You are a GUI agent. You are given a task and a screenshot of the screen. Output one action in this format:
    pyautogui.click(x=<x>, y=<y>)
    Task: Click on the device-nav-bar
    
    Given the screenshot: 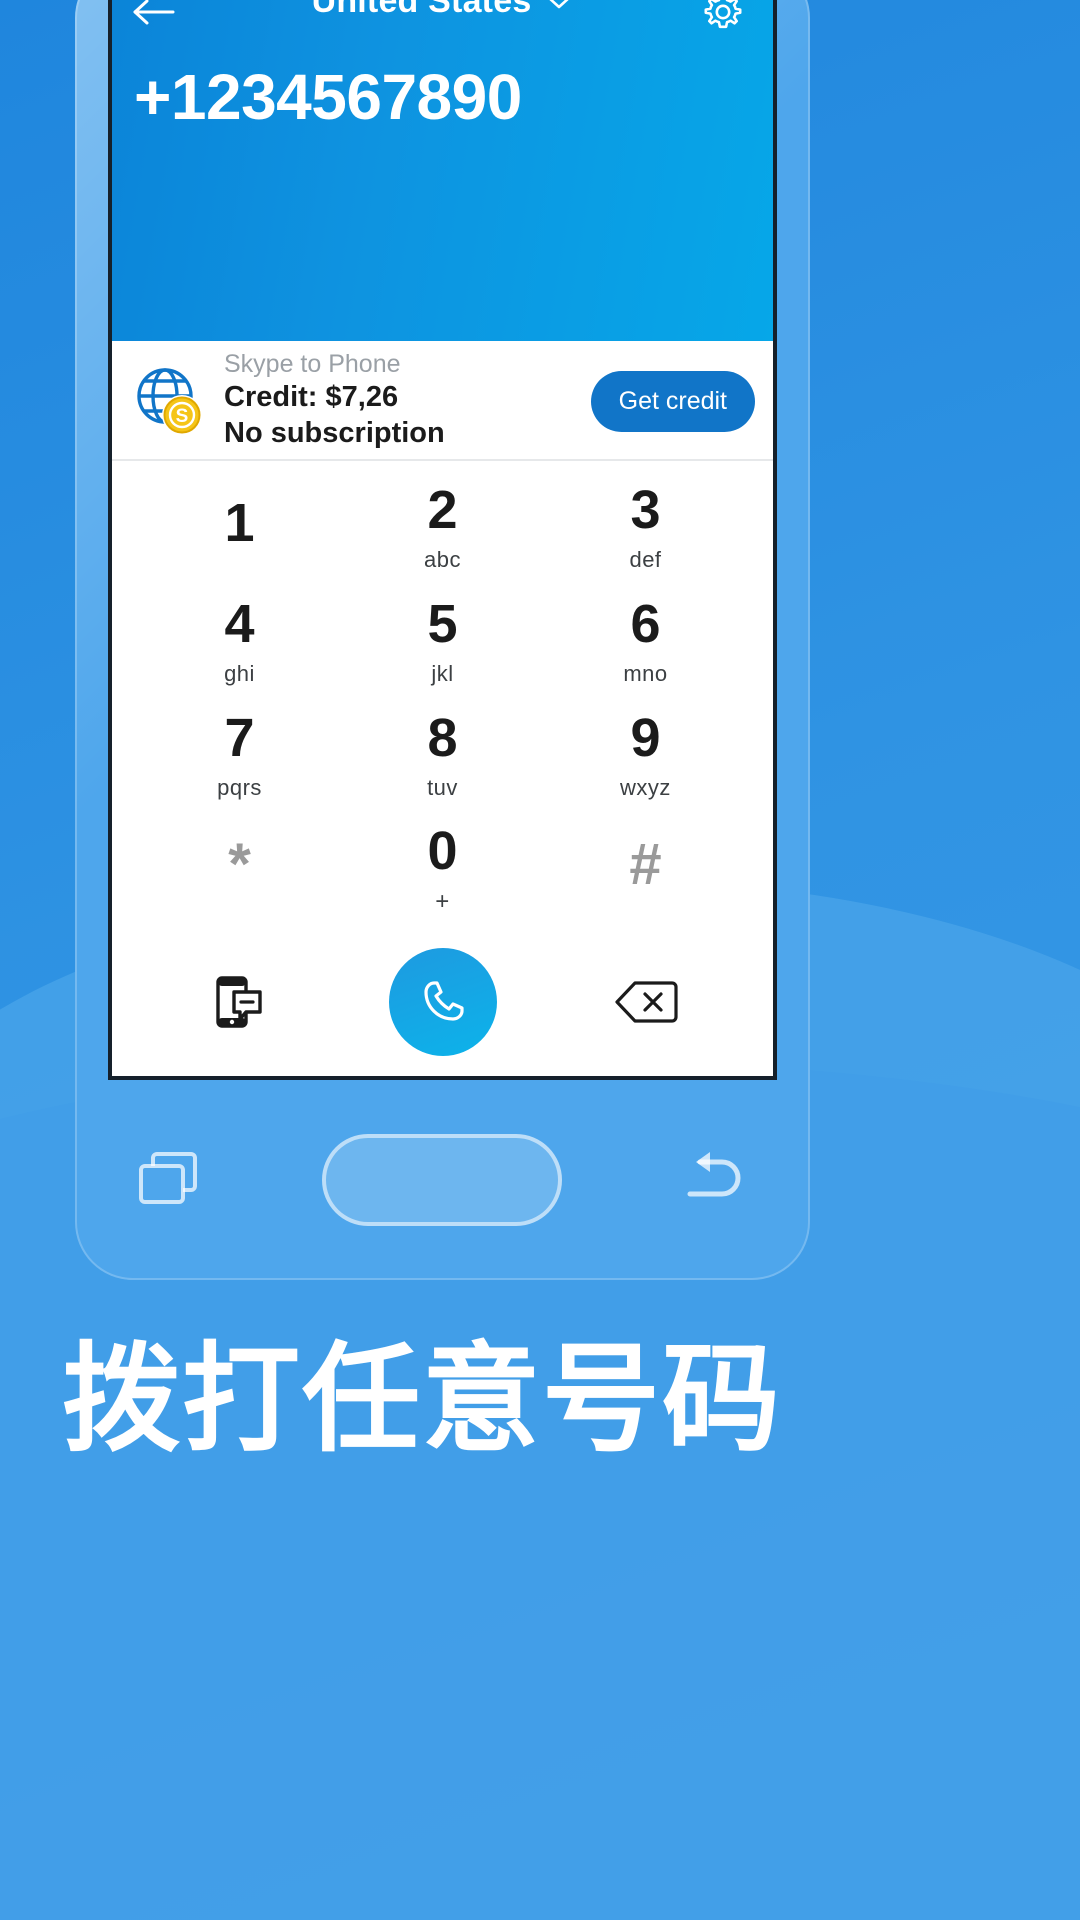 What is the action you would take?
    pyautogui.click(x=442, y=1180)
    